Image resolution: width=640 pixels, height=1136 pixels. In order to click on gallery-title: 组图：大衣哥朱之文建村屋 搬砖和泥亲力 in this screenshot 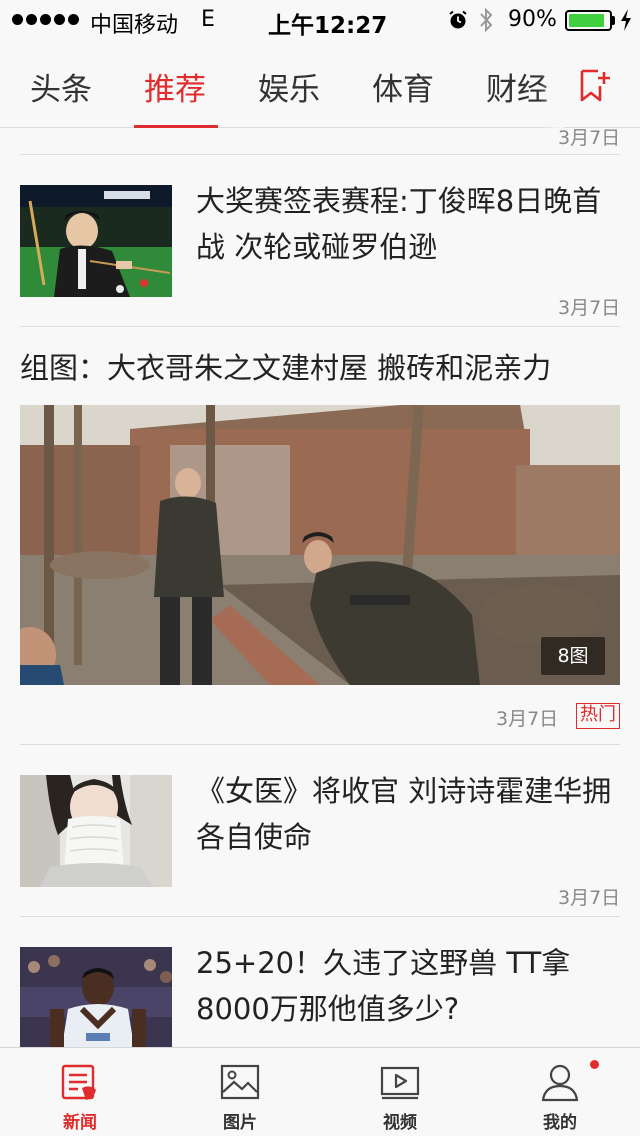, I will do `click(285, 366)`.